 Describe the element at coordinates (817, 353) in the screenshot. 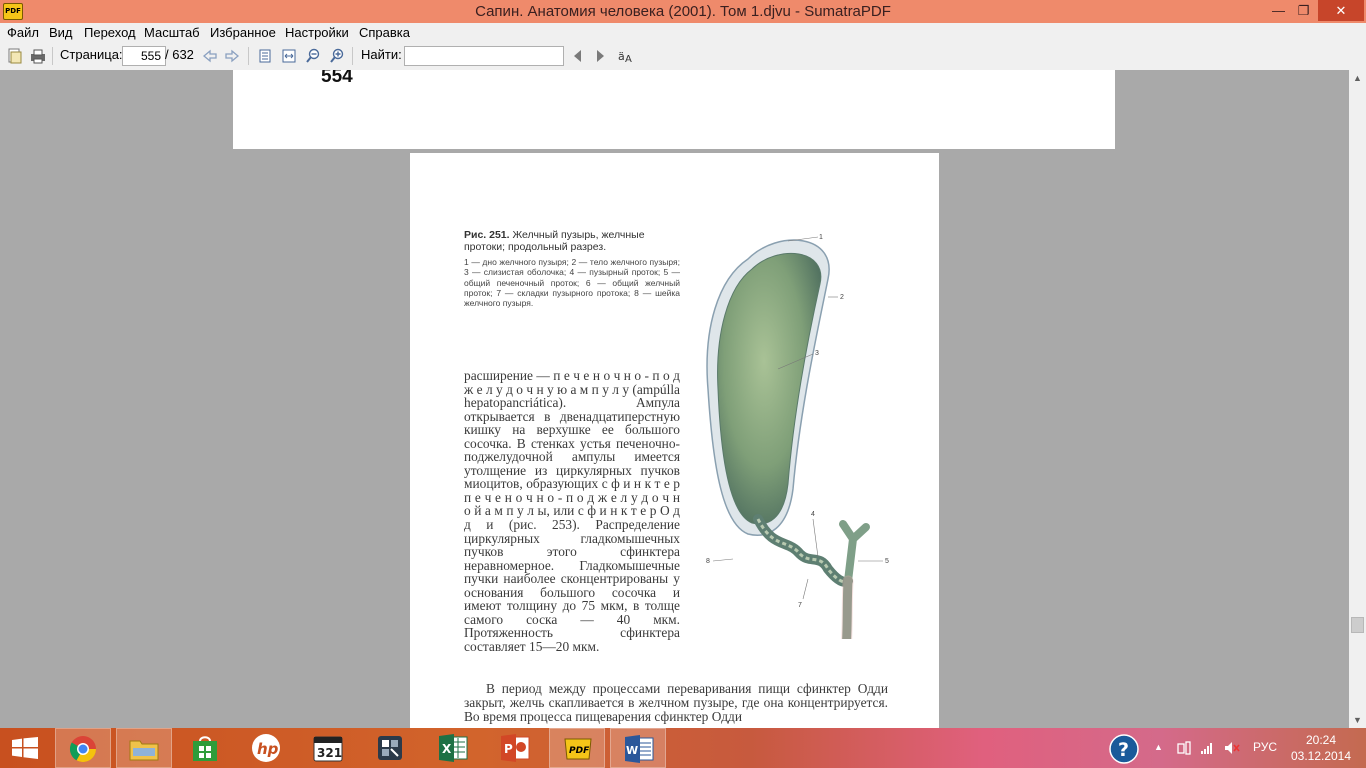

I see `figure-label-3: 3` at that location.